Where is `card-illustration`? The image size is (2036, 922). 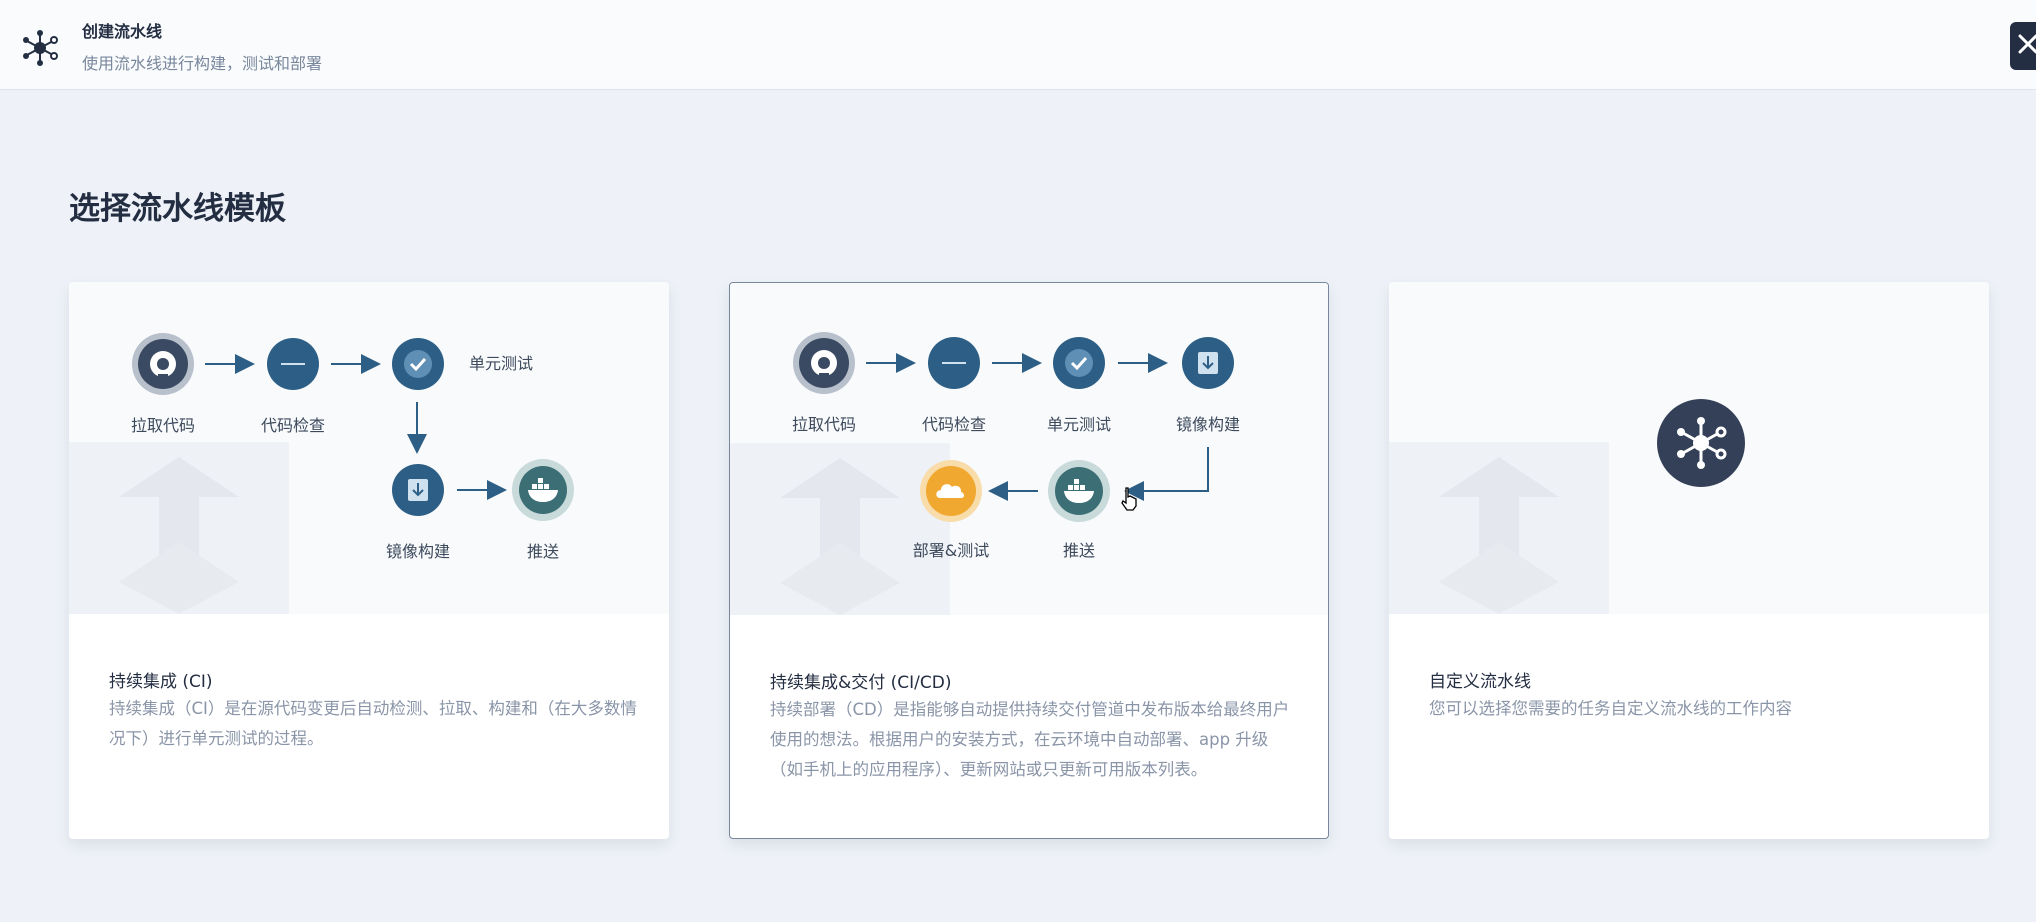 card-illustration is located at coordinates (1689, 448).